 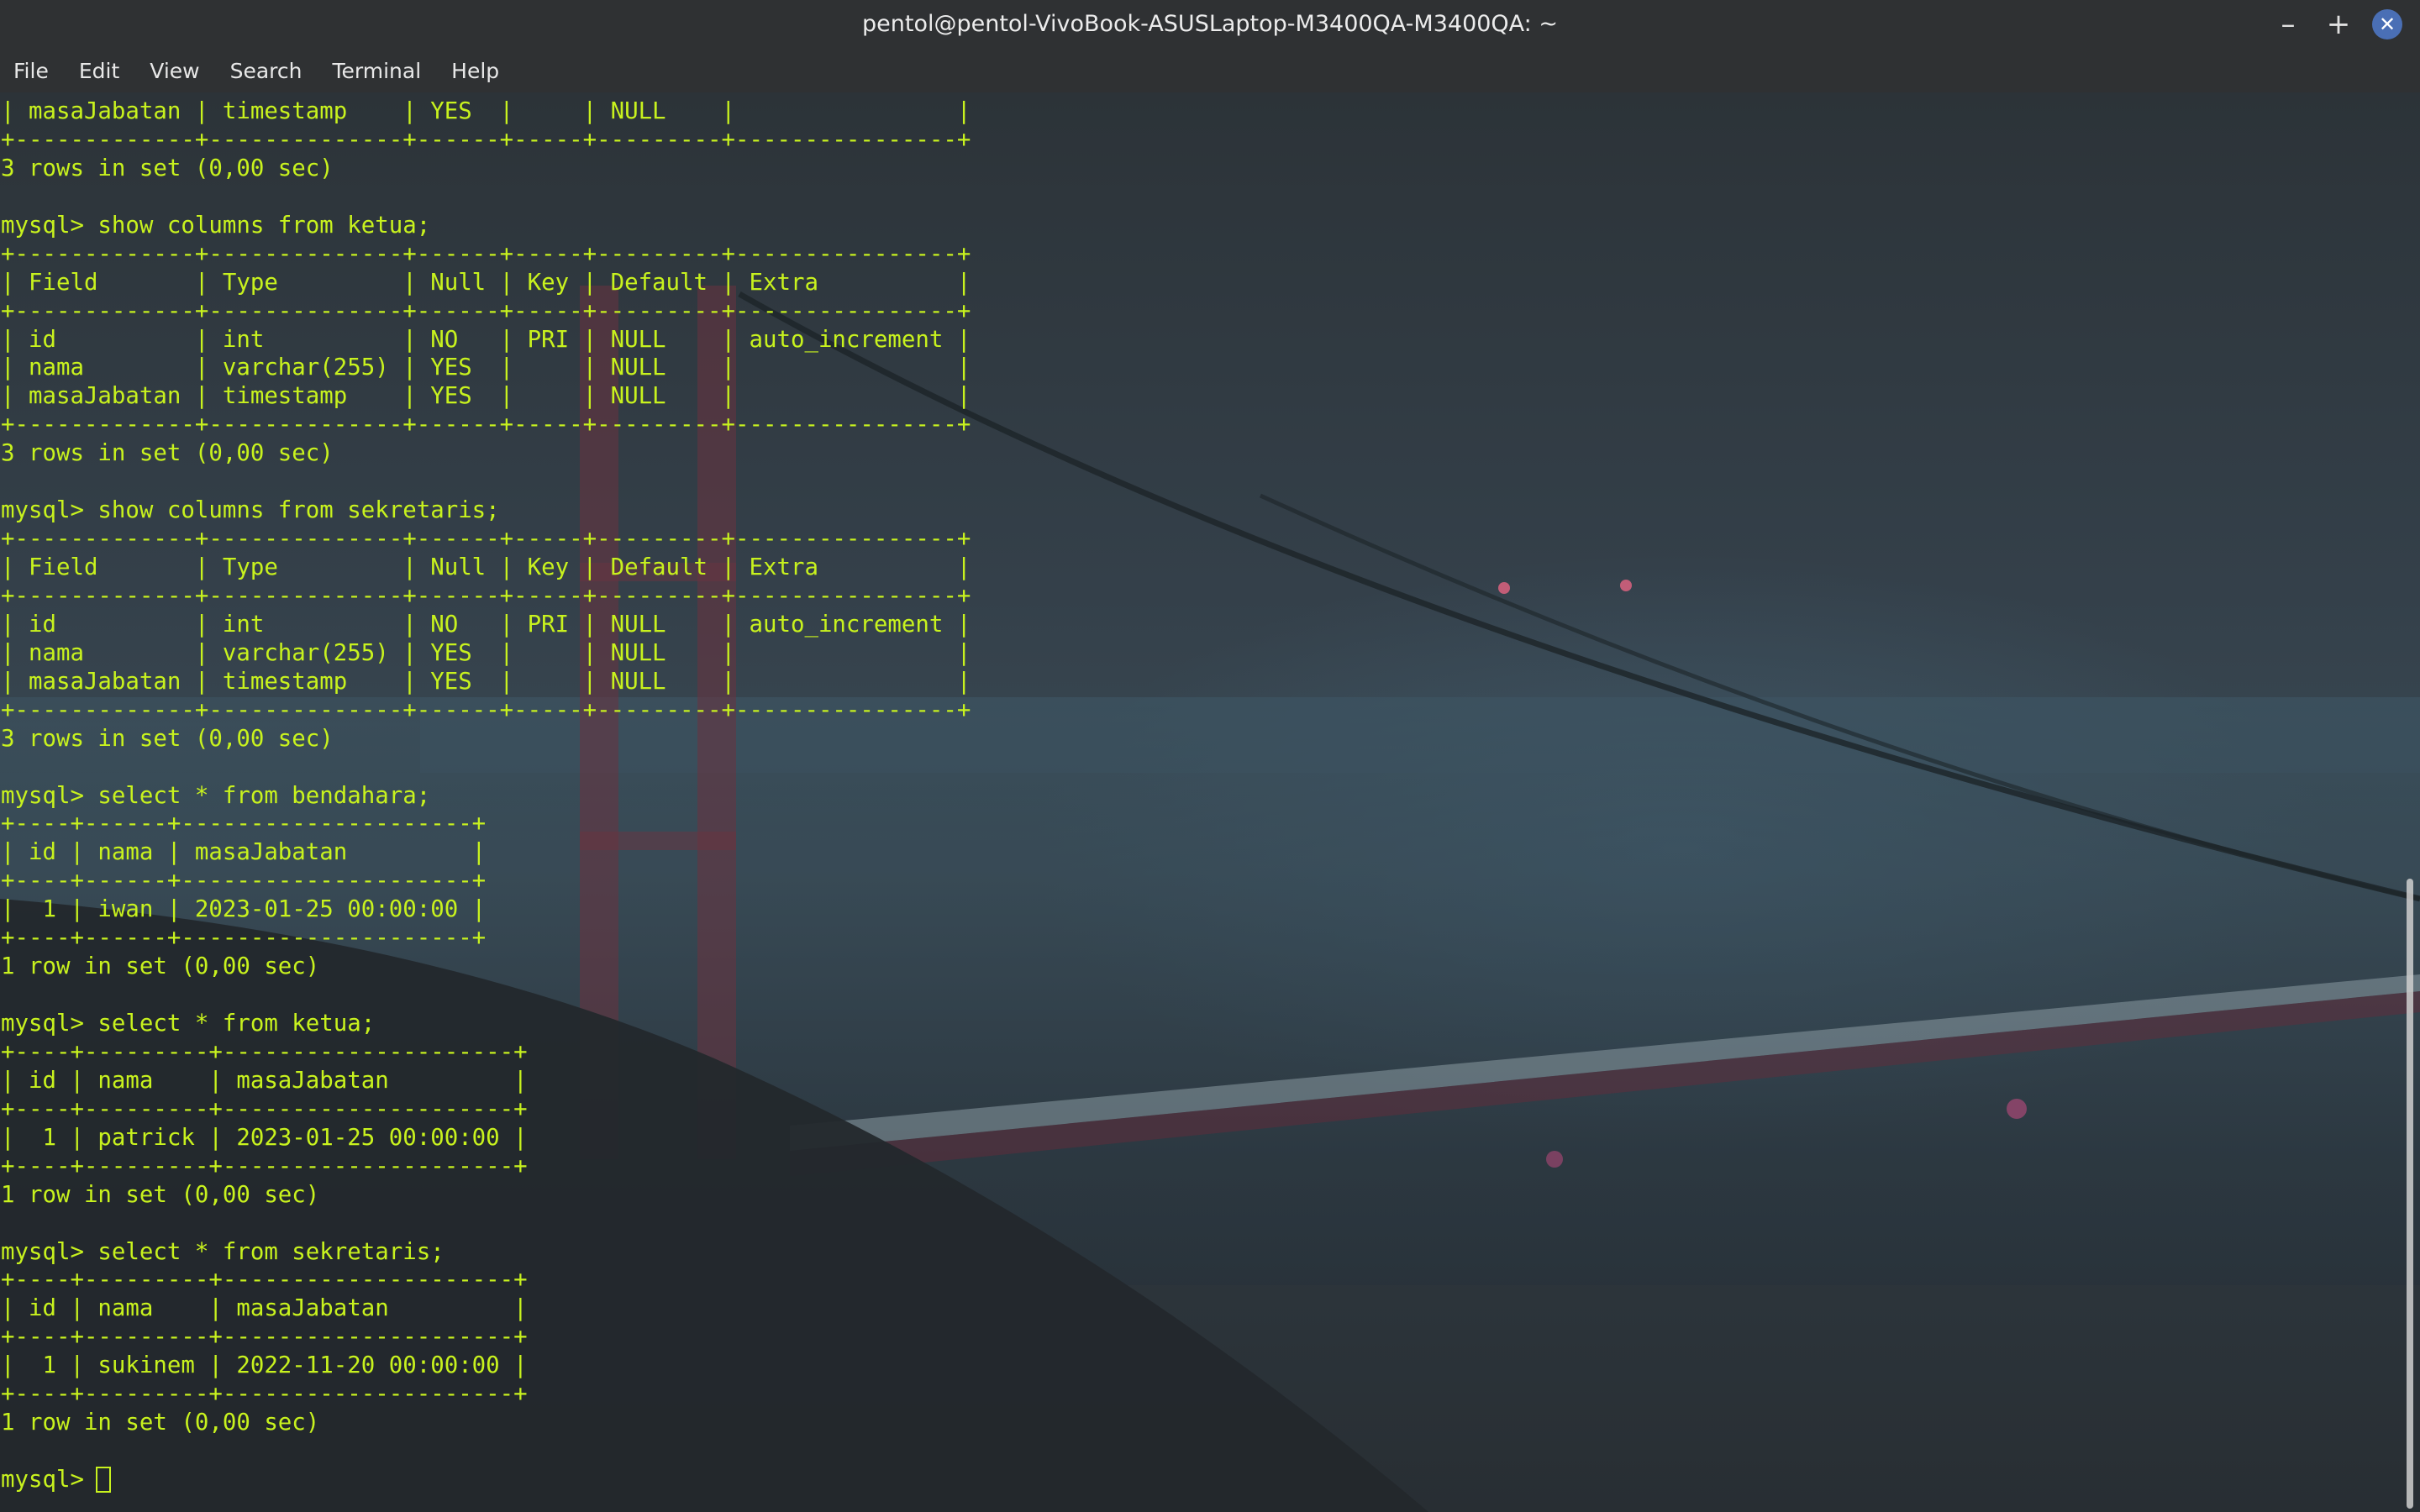 I want to click on text-cursor, so click(x=103, y=1480).